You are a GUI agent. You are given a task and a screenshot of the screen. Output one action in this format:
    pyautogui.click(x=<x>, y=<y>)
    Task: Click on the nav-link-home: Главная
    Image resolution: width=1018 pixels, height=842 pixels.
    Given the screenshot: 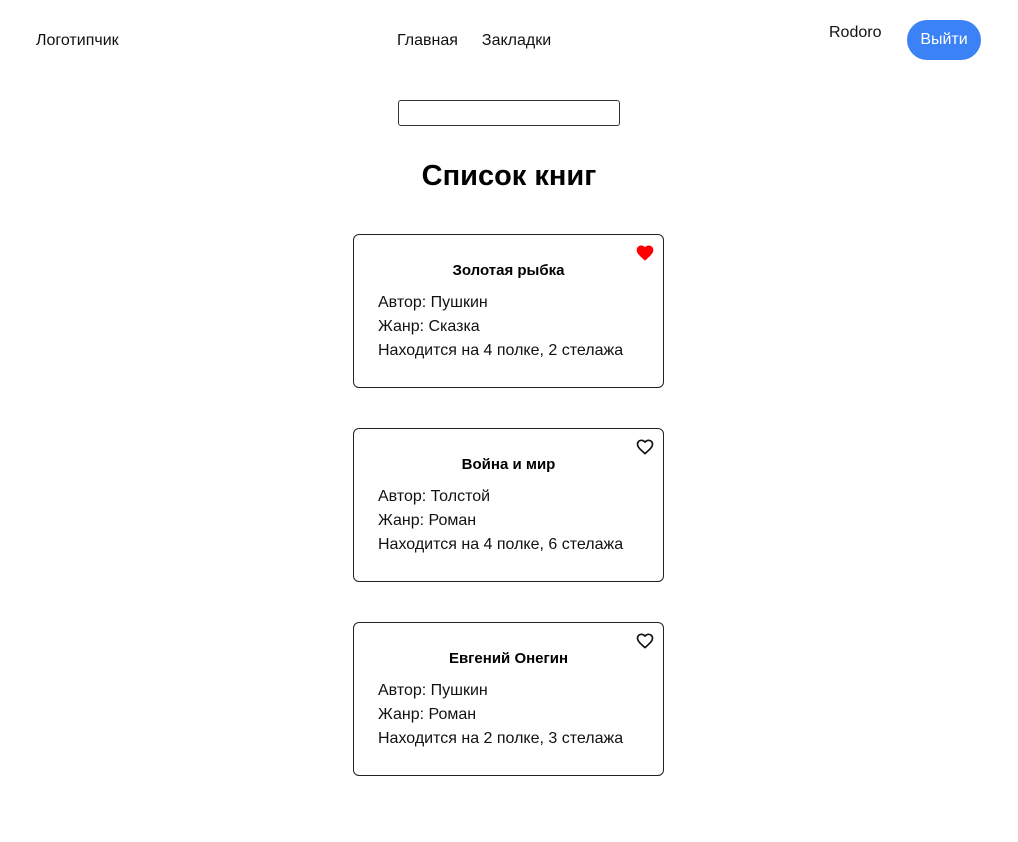 What is the action you would take?
    pyautogui.click(x=427, y=41)
    